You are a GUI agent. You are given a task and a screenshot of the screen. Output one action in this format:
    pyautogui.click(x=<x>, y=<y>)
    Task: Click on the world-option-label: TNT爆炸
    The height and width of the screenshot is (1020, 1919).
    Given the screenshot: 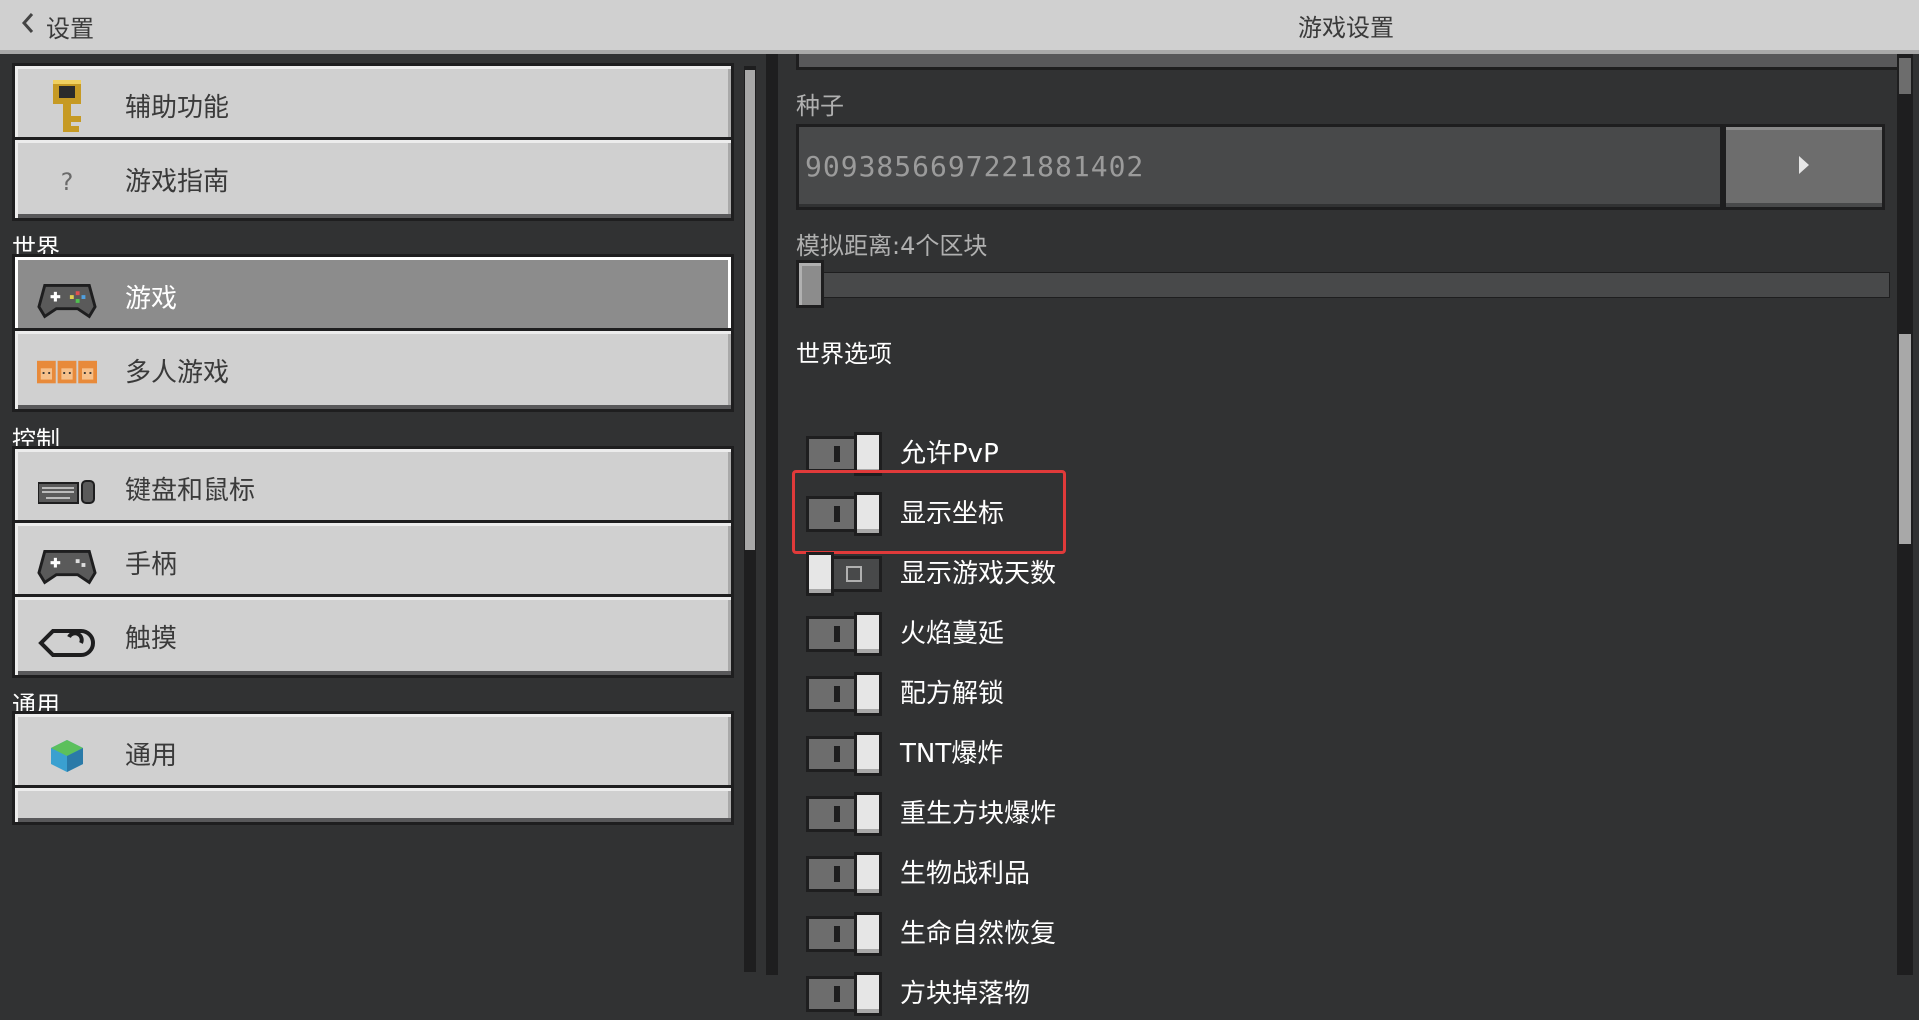 What is the action you would take?
    pyautogui.click(x=952, y=754)
    